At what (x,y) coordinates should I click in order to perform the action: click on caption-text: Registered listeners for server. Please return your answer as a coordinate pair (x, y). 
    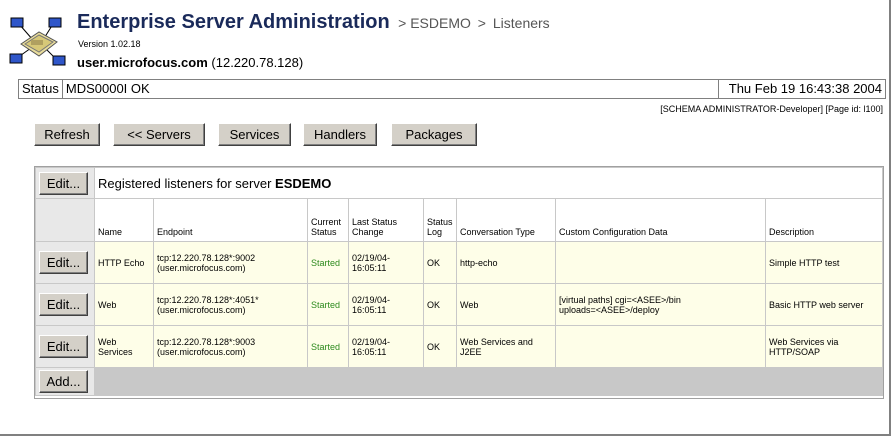
    Looking at the image, I should click on (185, 183).